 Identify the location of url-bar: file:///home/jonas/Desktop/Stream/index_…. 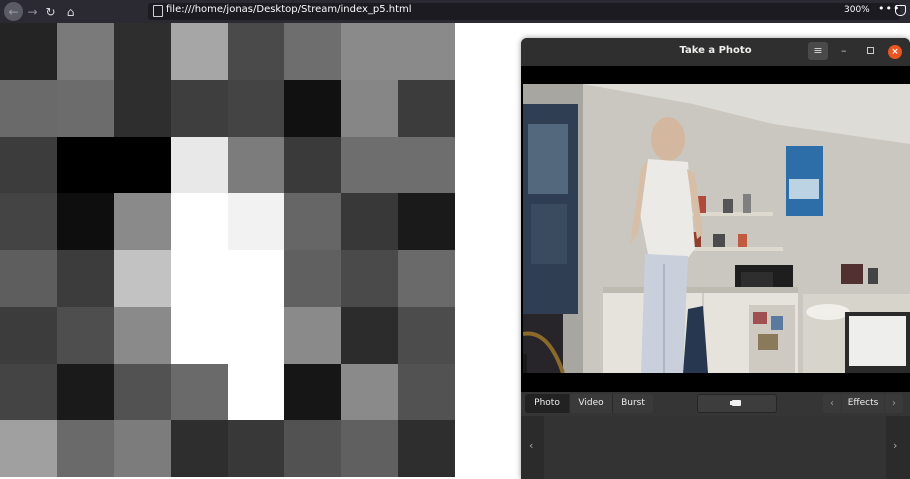
(527, 11).